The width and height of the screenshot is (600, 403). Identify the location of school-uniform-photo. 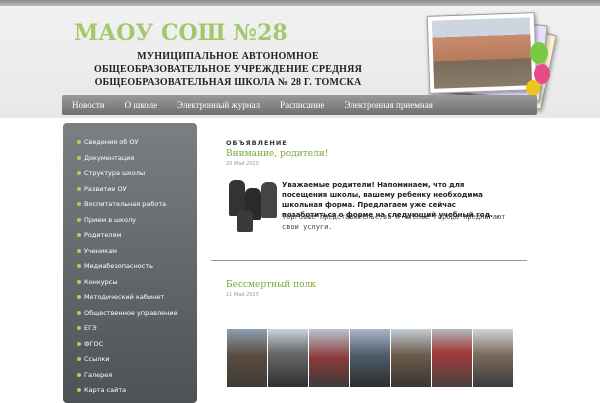
(252, 206).